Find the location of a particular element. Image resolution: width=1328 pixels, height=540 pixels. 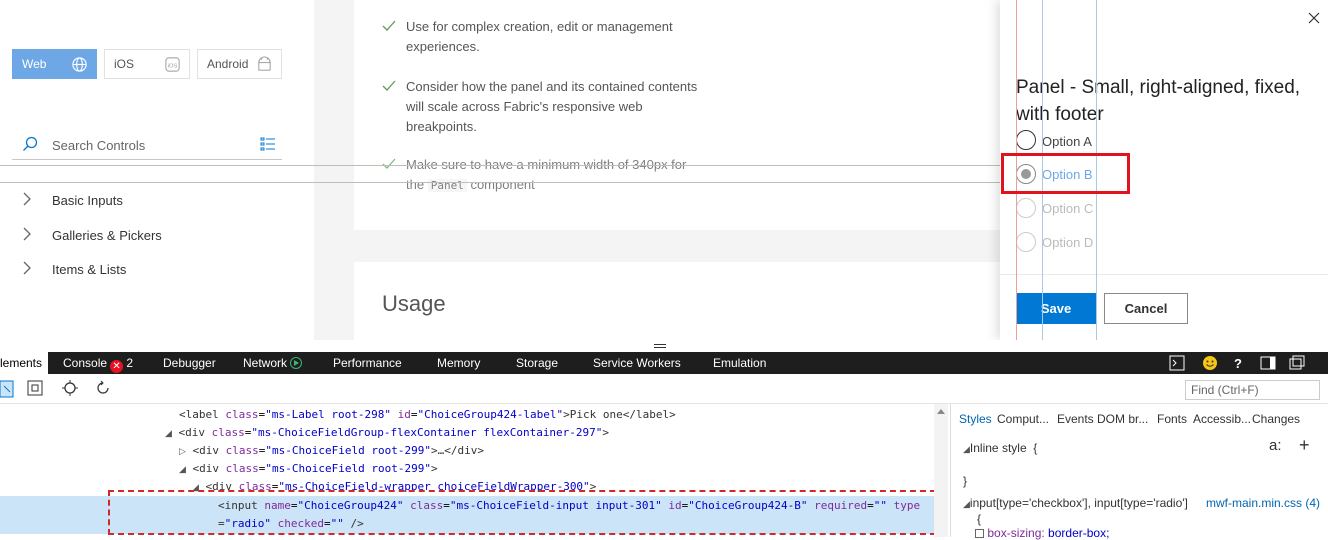

radio-label: Option A is located at coordinates (1067, 141).